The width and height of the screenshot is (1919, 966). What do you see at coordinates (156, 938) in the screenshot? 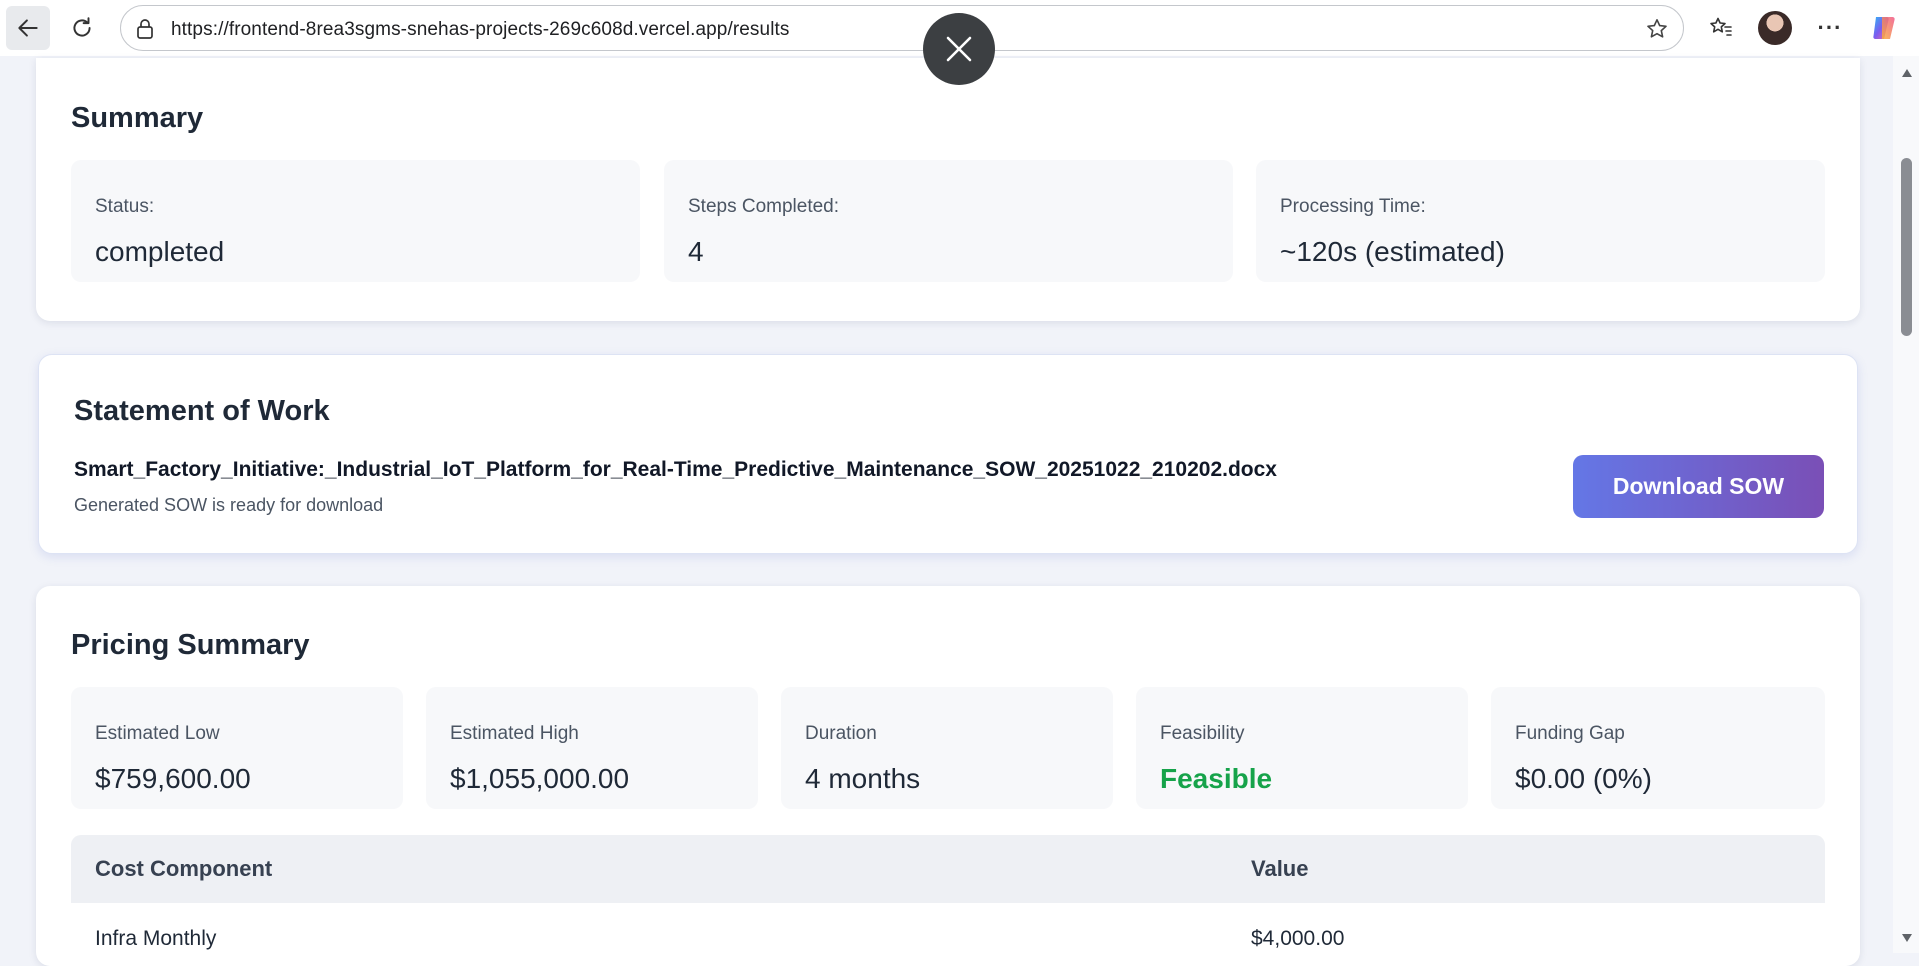
I see `table-cell: Infra Monthly` at bounding box center [156, 938].